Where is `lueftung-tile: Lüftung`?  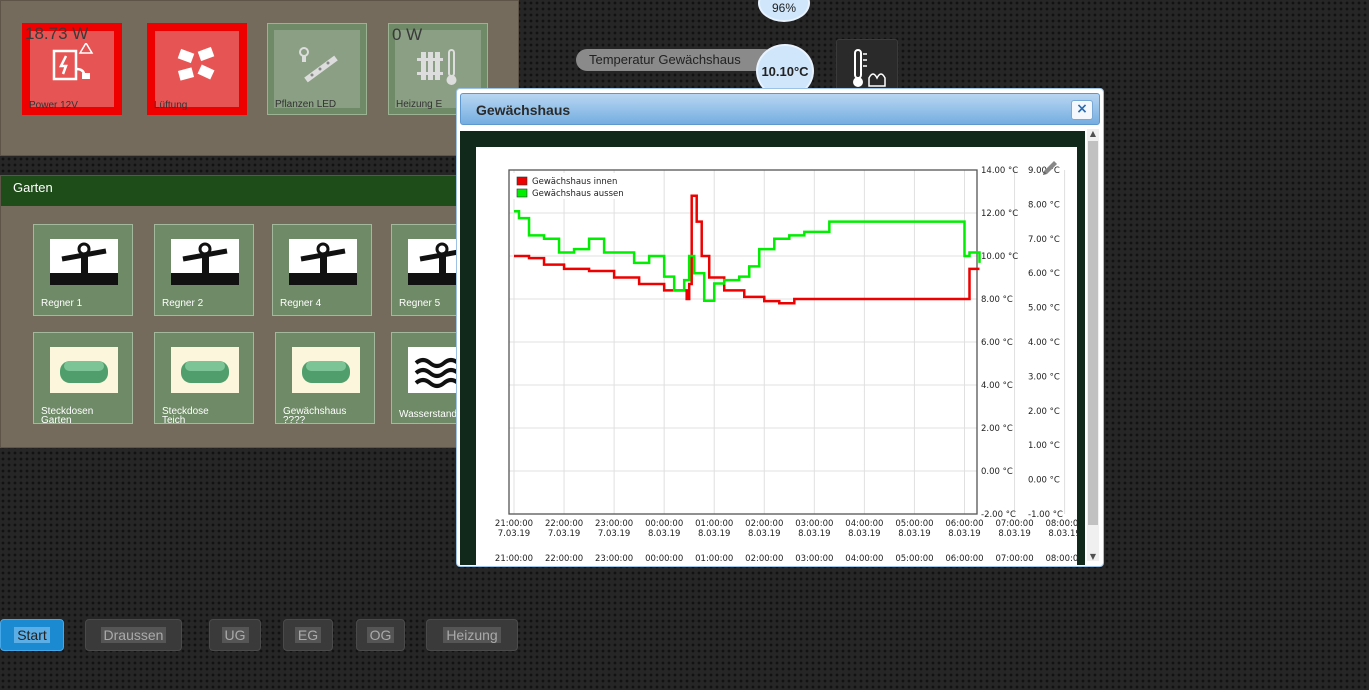 lueftung-tile: Lüftung is located at coordinates (197, 69).